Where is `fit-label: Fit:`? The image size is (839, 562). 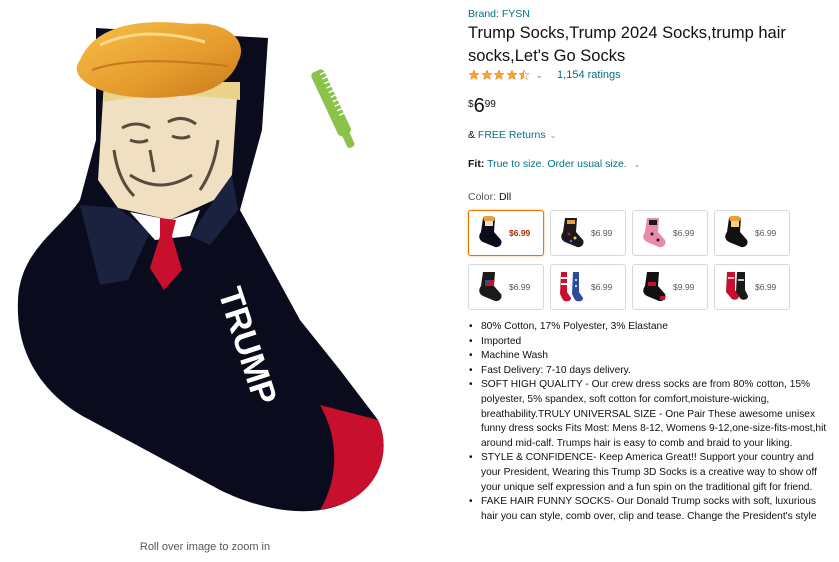
fit-label: Fit: is located at coordinates (476, 164).